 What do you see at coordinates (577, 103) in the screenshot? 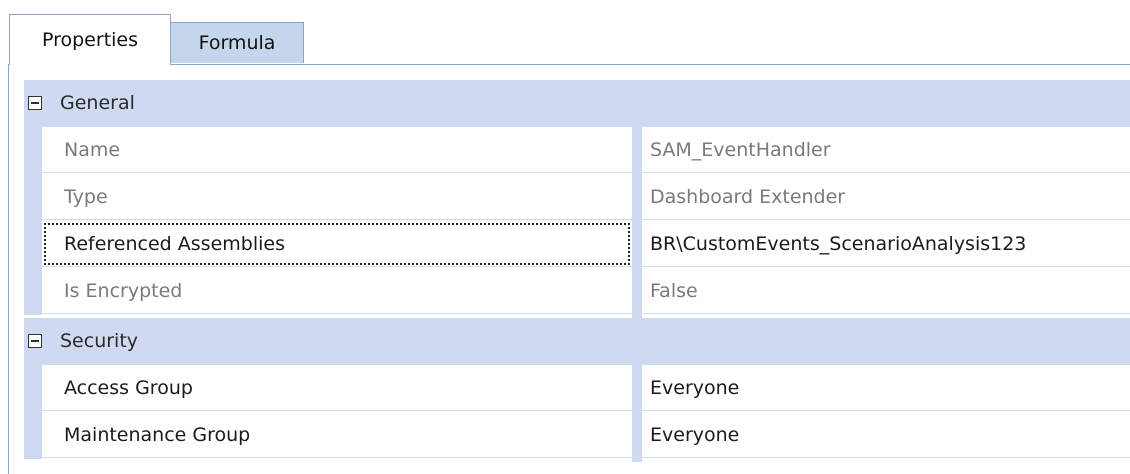
I see `category-general: General` at bounding box center [577, 103].